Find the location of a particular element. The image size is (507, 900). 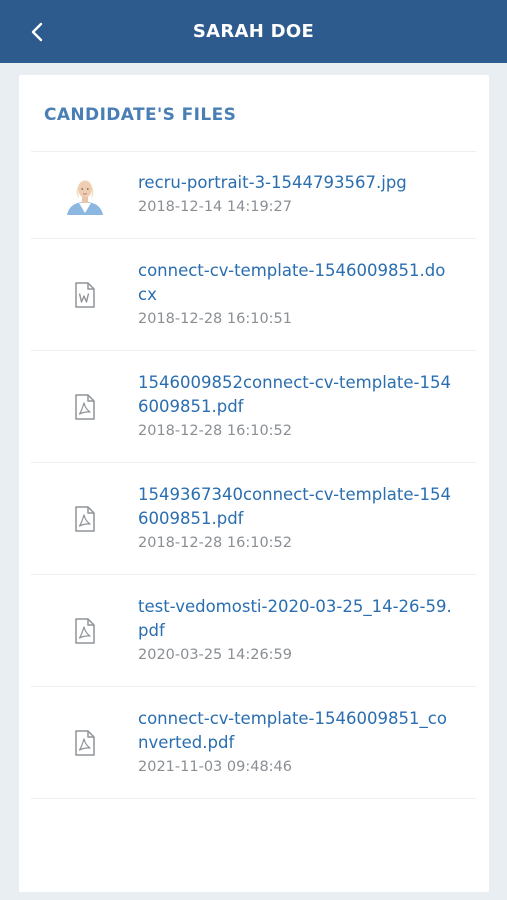

photo-thumbnail-icon is located at coordinates (84, 195).